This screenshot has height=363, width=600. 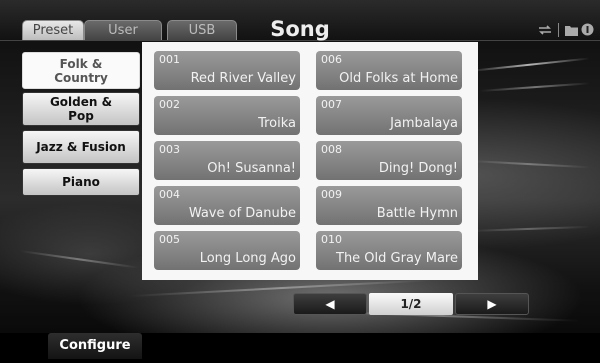 I want to click on song-name: Ding! Dong!, so click(x=418, y=168).